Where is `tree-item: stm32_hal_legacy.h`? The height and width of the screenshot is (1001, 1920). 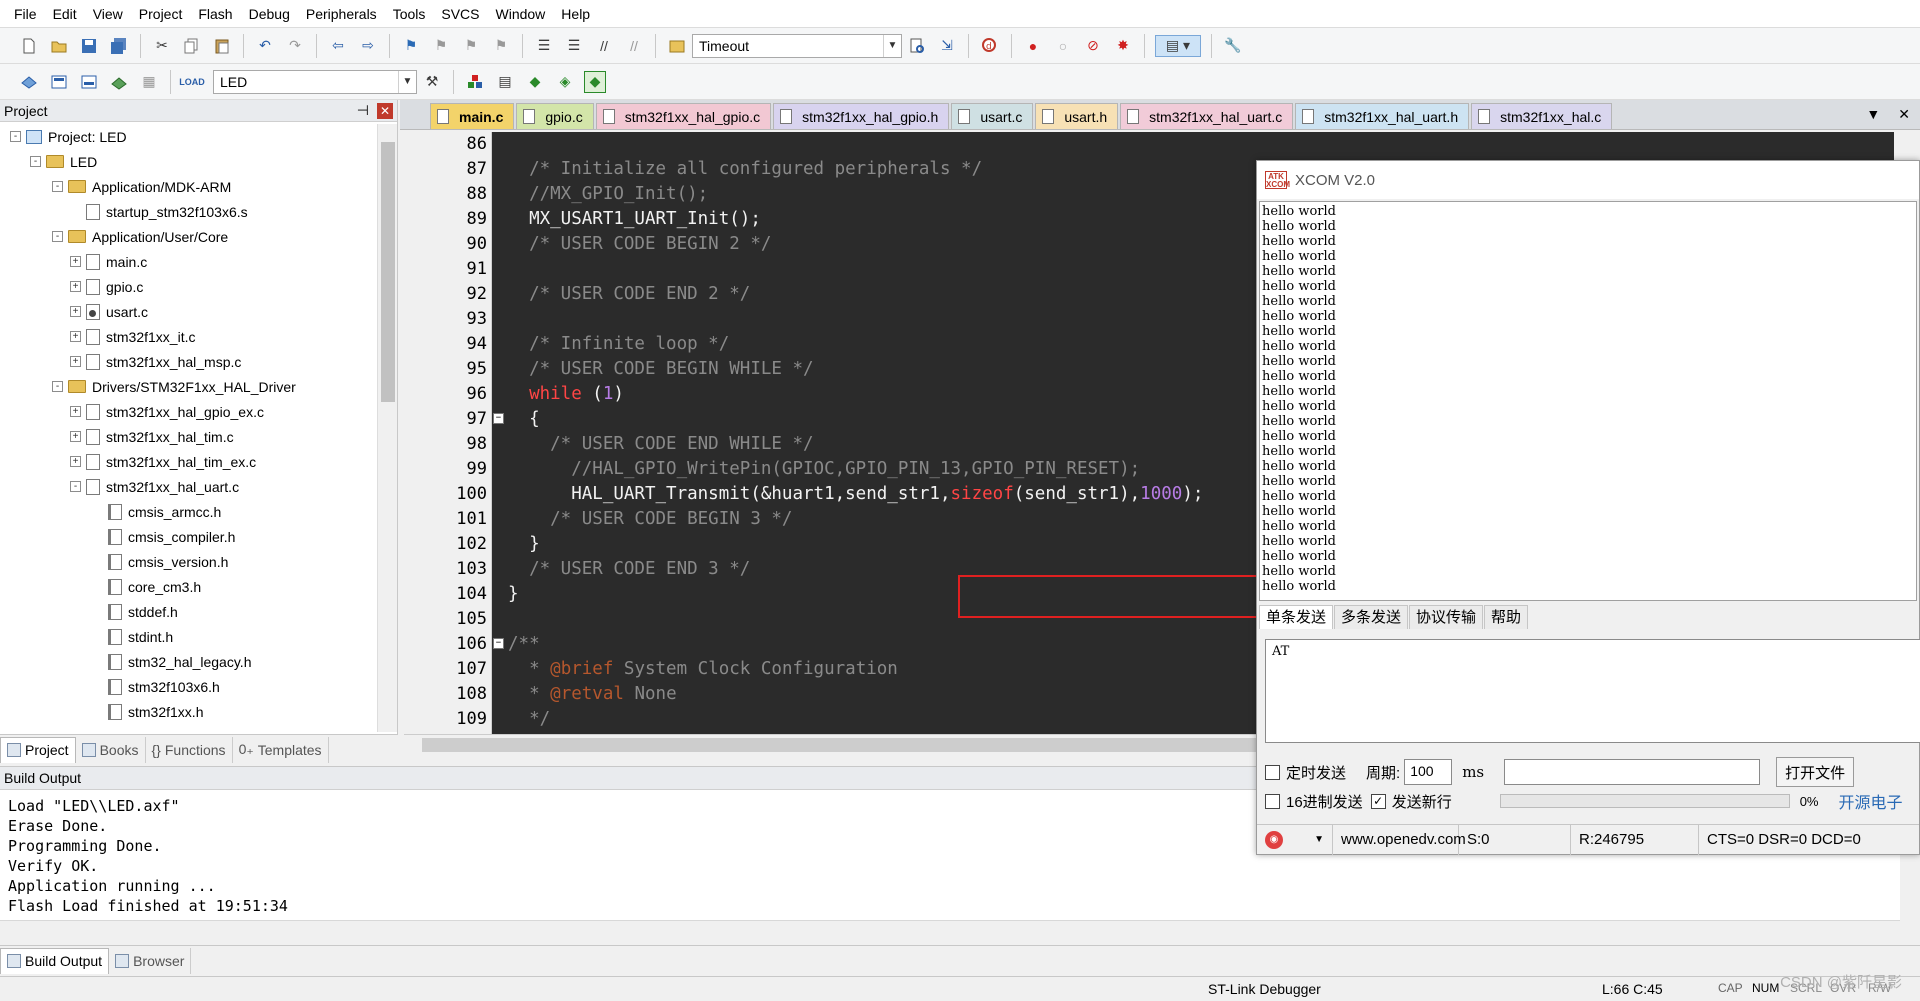
tree-item: stm32_hal_legacy.h is located at coordinates (189, 661).